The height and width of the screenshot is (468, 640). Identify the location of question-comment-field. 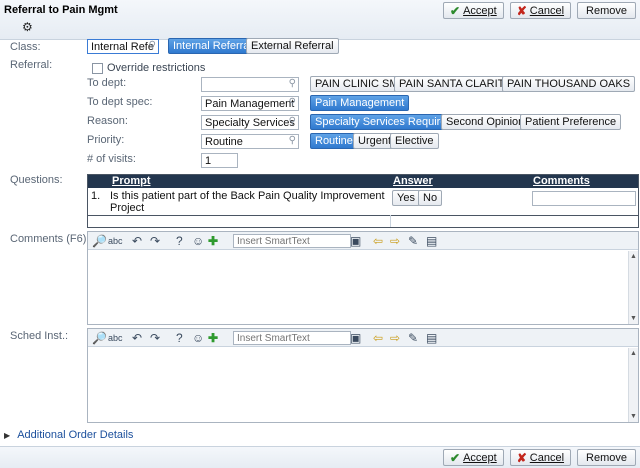
(584, 198).